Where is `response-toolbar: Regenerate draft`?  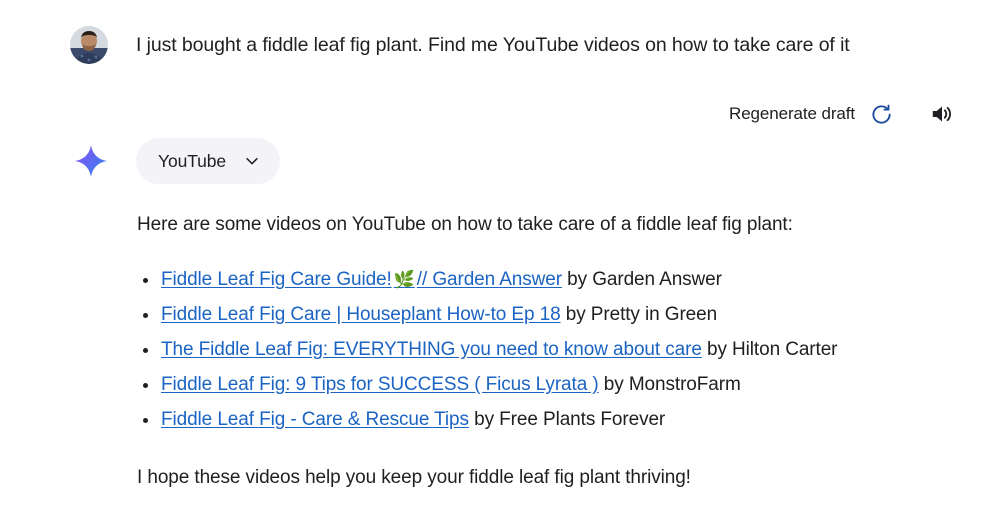
response-toolbar: Regenerate draft is located at coordinates (844, 114).